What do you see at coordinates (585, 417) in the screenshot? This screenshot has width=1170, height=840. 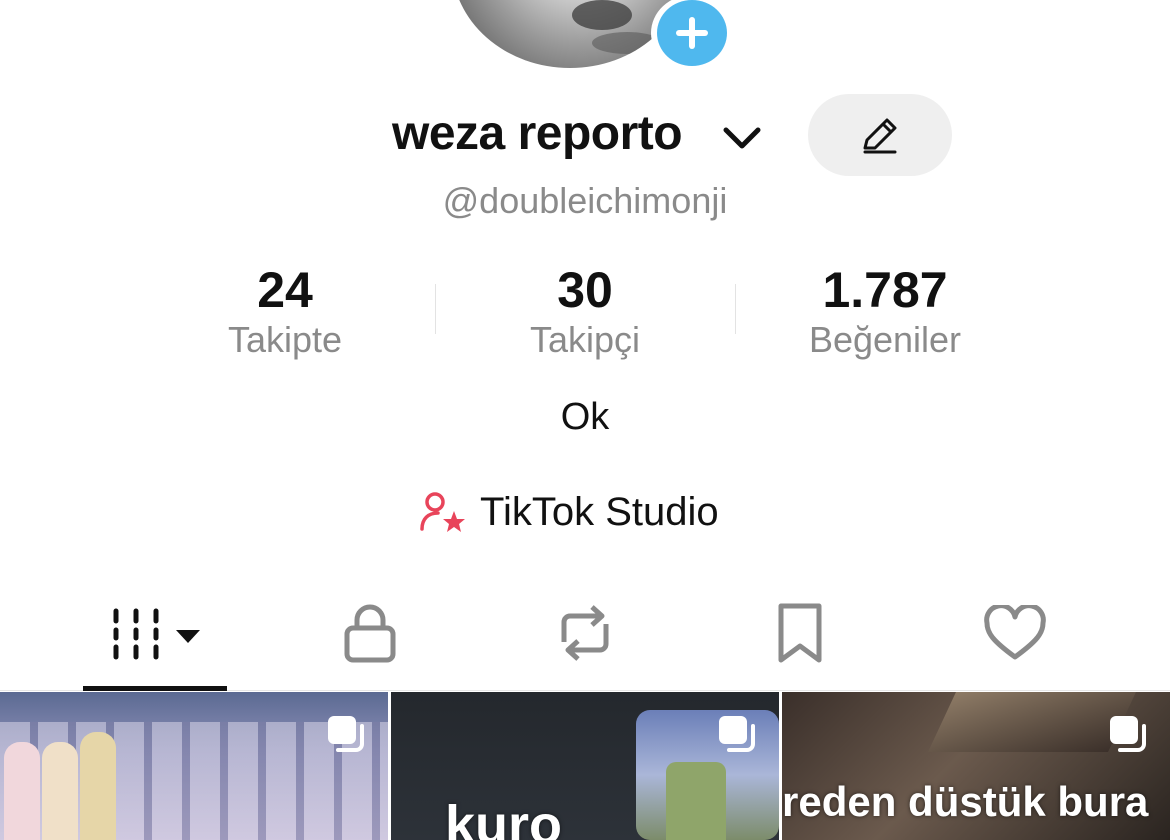 I see `bio: Ok` at bounding box center [585, 417].